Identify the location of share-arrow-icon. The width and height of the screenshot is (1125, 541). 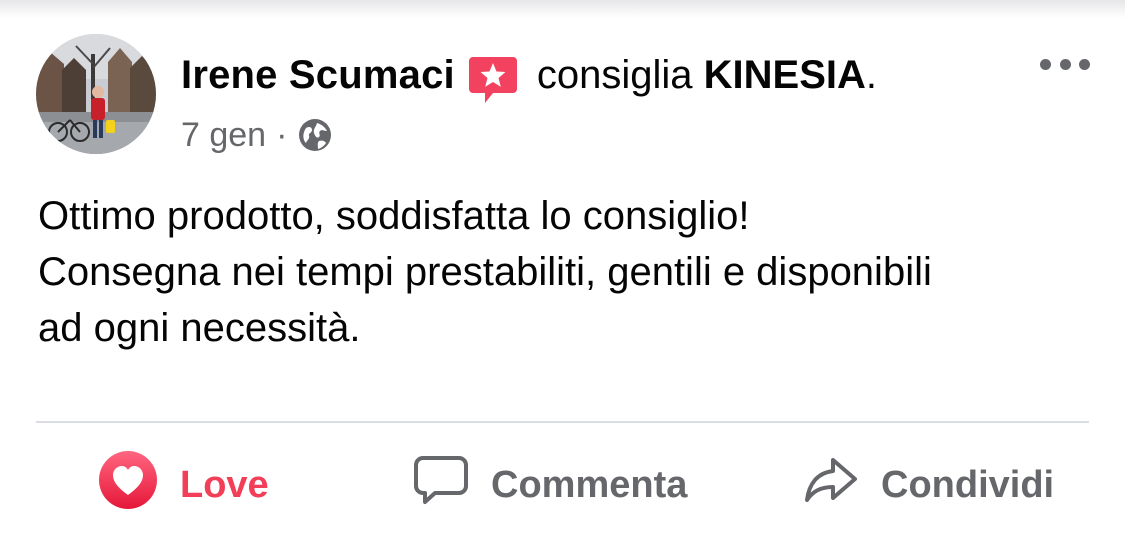
(831, 485).